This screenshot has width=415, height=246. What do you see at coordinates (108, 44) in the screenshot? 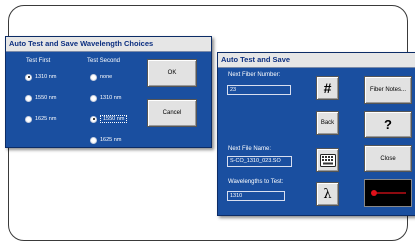
I see `choices-dialog-title: Auto Test and Save Wavelength Choices` at bounding box center [108, 44].